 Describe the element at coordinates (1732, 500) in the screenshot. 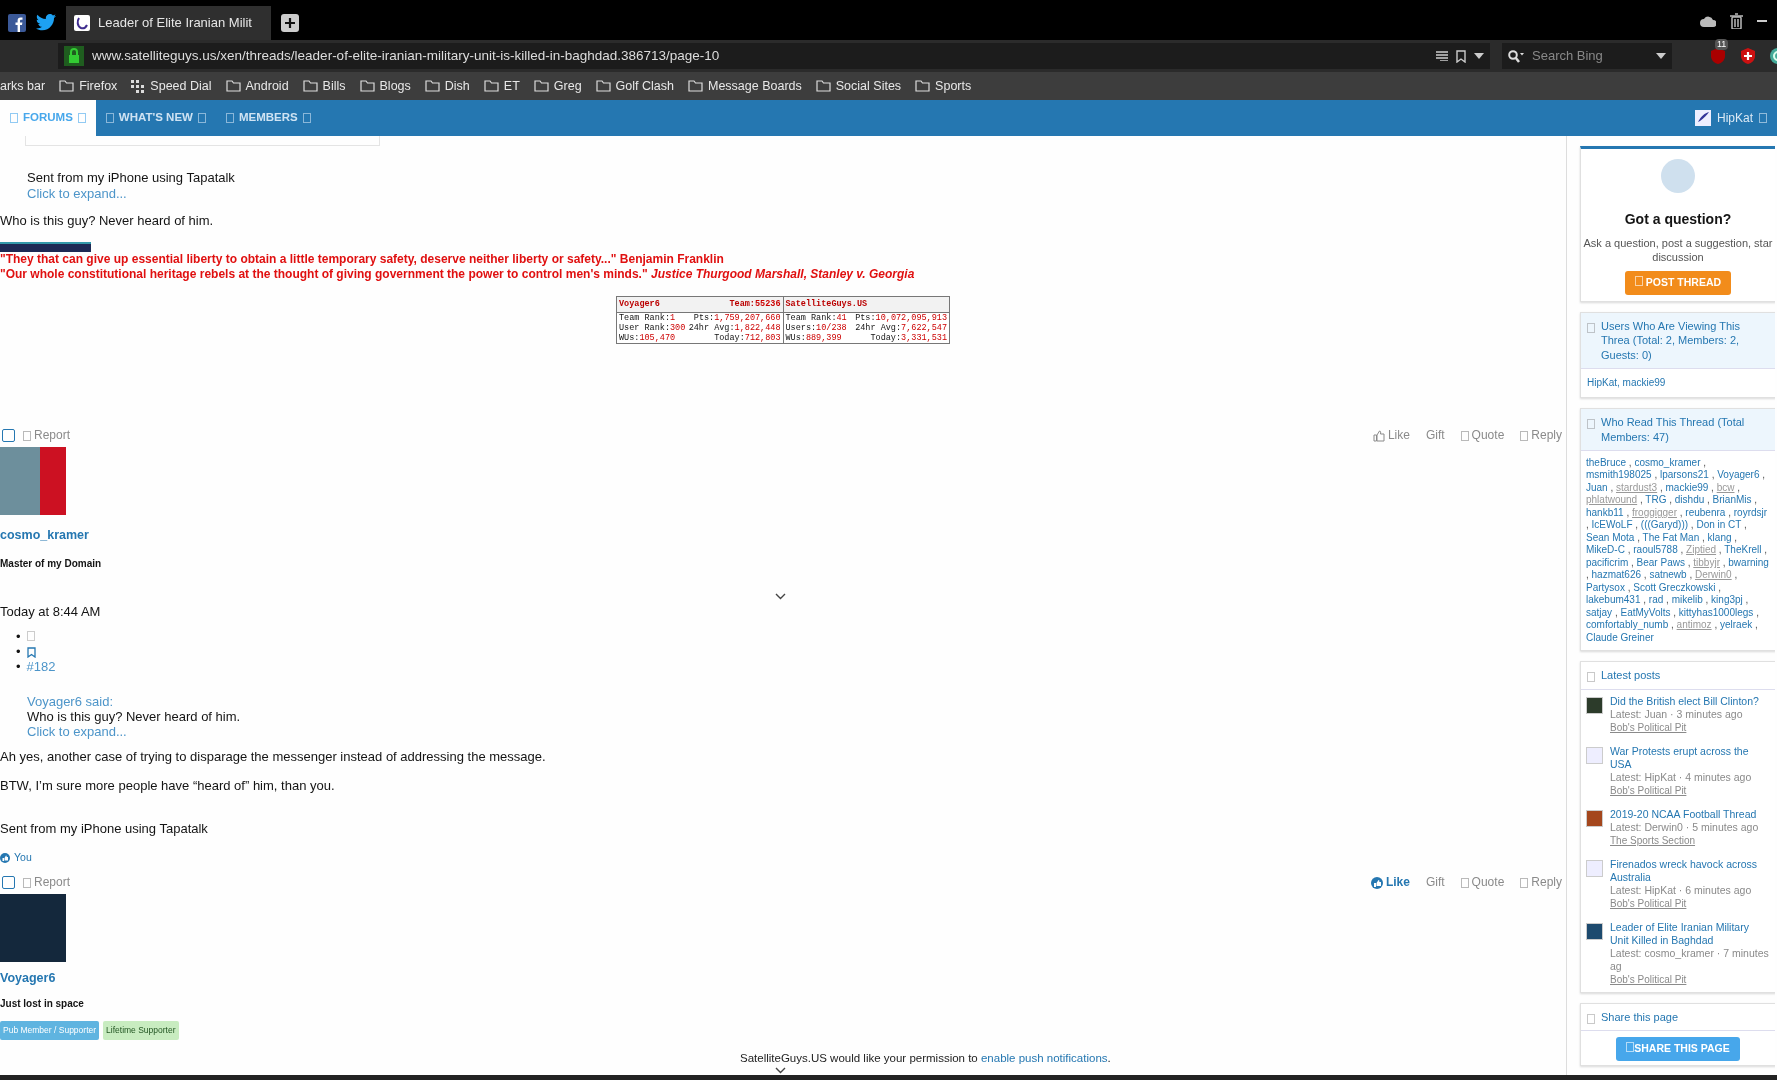

I see `user-link: BrianMis` at that location.